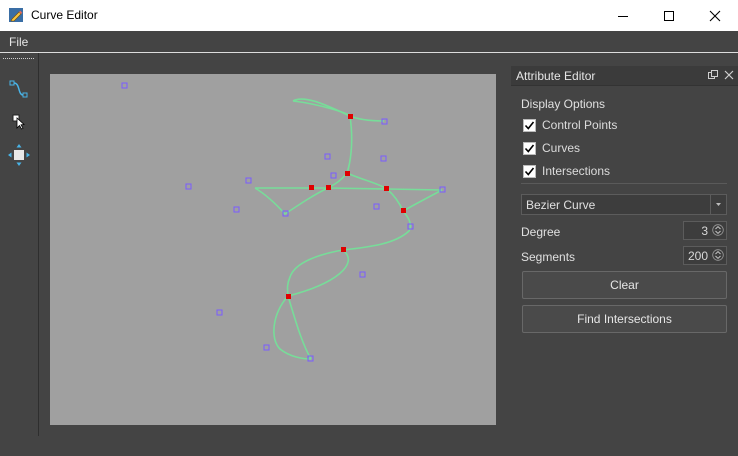 The width and height of the screenshot is (738, 456). I want to click on attribute-editor-header: Attribute Editor, so click(624, 76).